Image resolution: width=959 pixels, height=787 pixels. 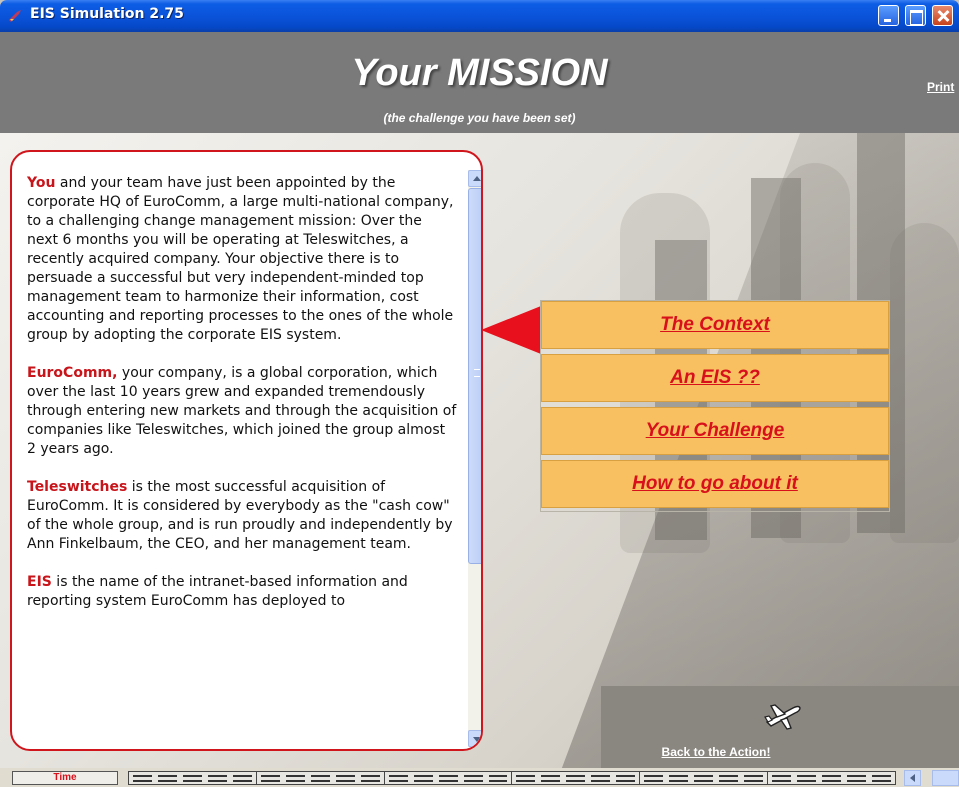 What do you see at coordinates (915, 15) in the screenshot?
I see `maximize-button` at bounding box center [915, 15].